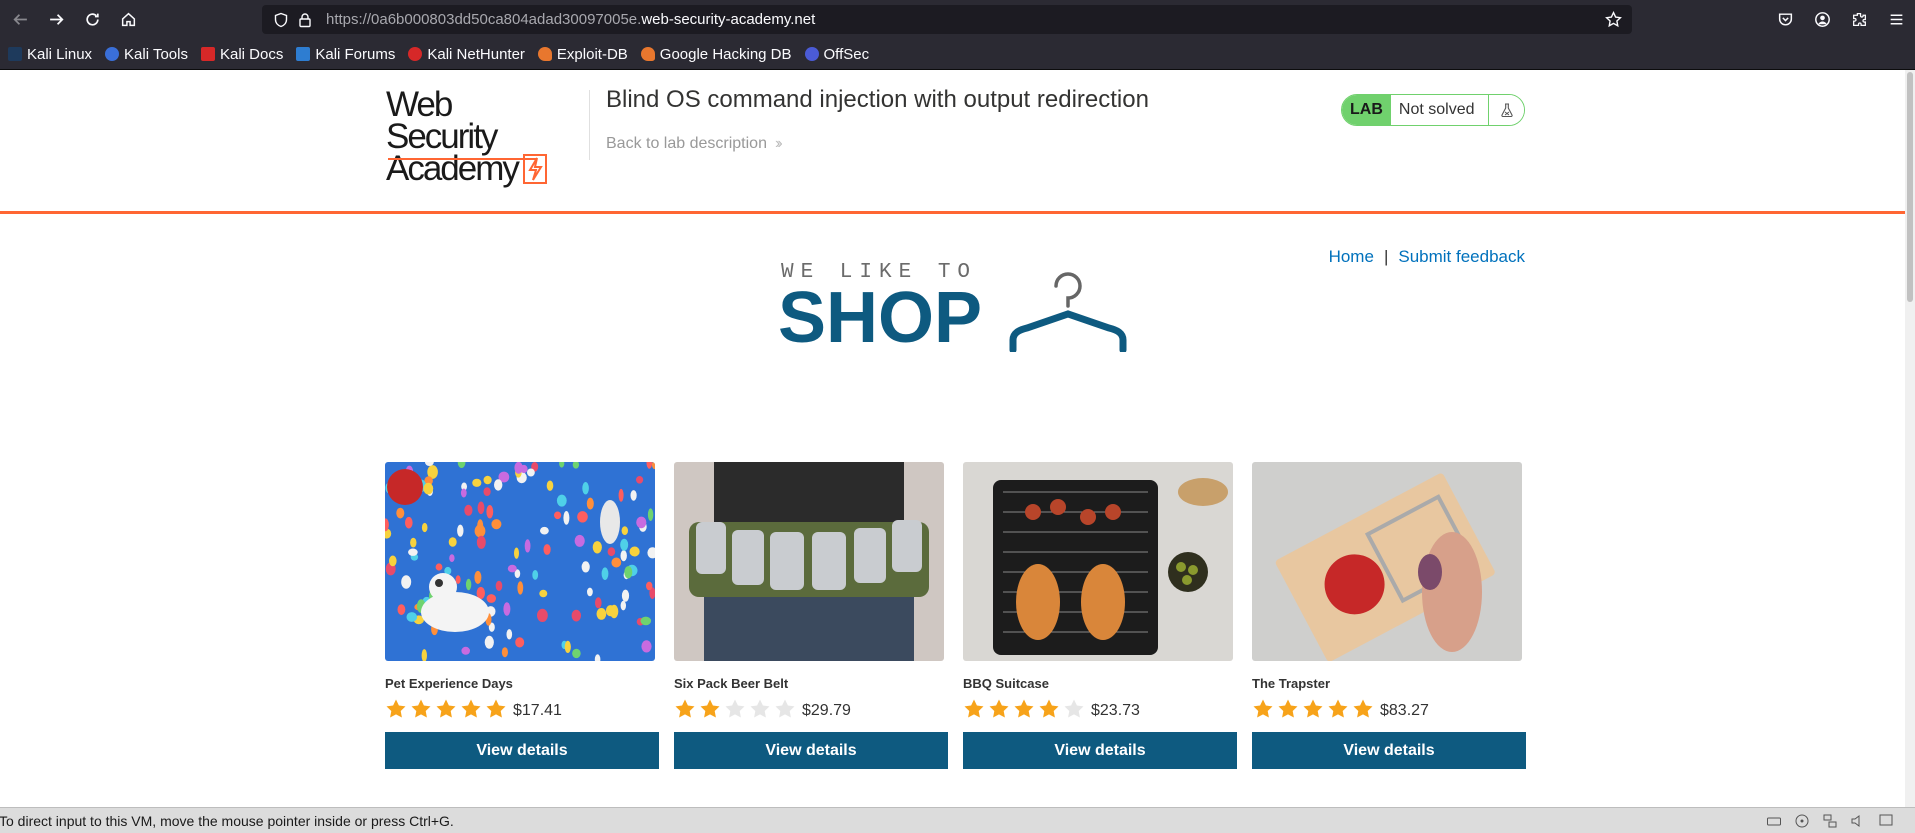 The image size is (1915, 833). What do you see at coordinates (305, 20) in the screenshot?
I see `lock-icon` at bounding box center [305, 20].